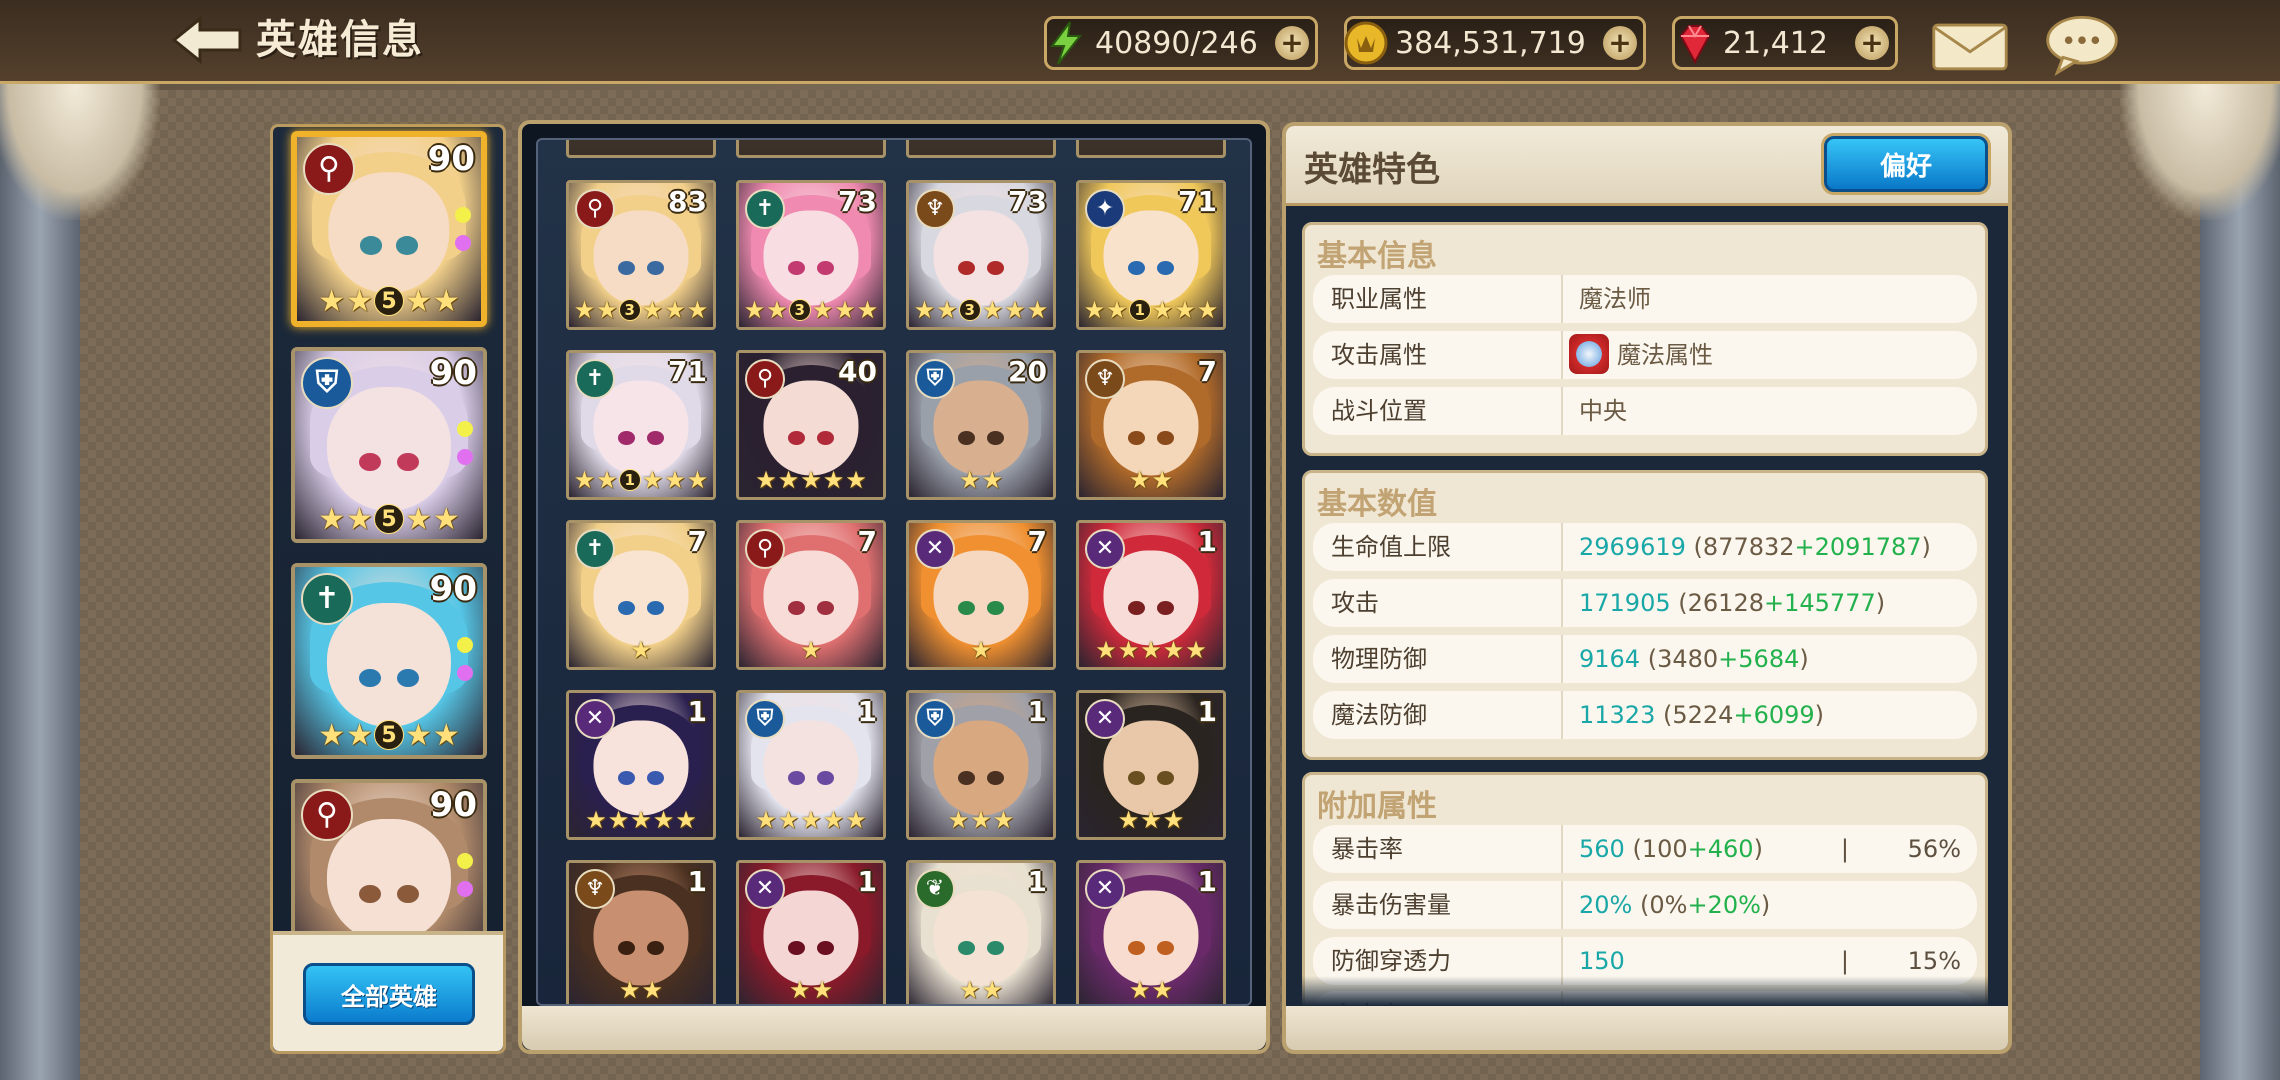 The height and width of the screenshot is (1080, 2280). What do you see at coordinates (1366, 43) in the screenshot?
I see `gold-coin-icon` at bounding box center [1366, 43].